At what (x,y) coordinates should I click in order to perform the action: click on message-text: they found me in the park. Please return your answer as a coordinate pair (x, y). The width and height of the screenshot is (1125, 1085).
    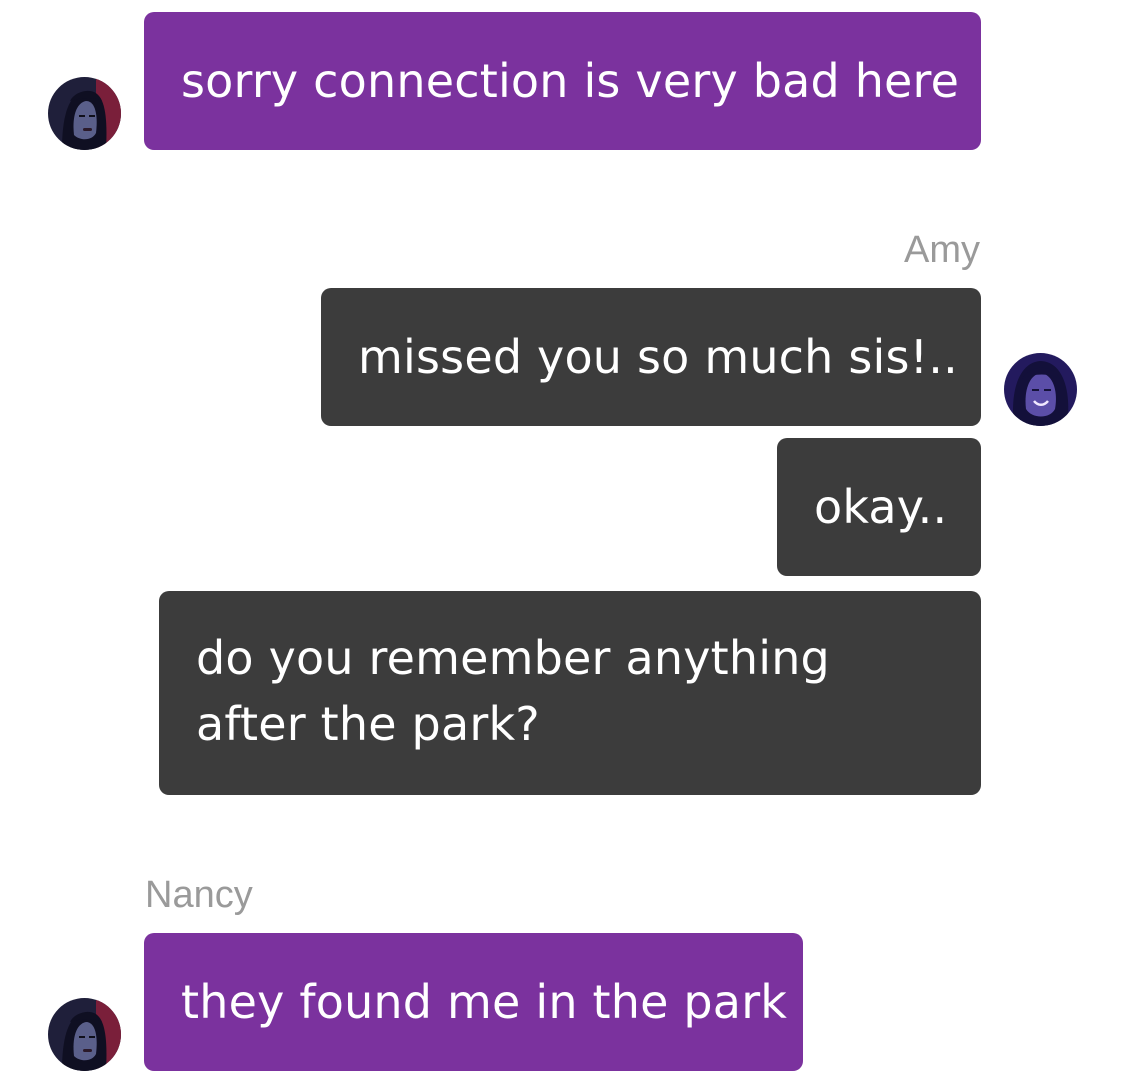
    Looking at the image, I should click on (484, 1002).